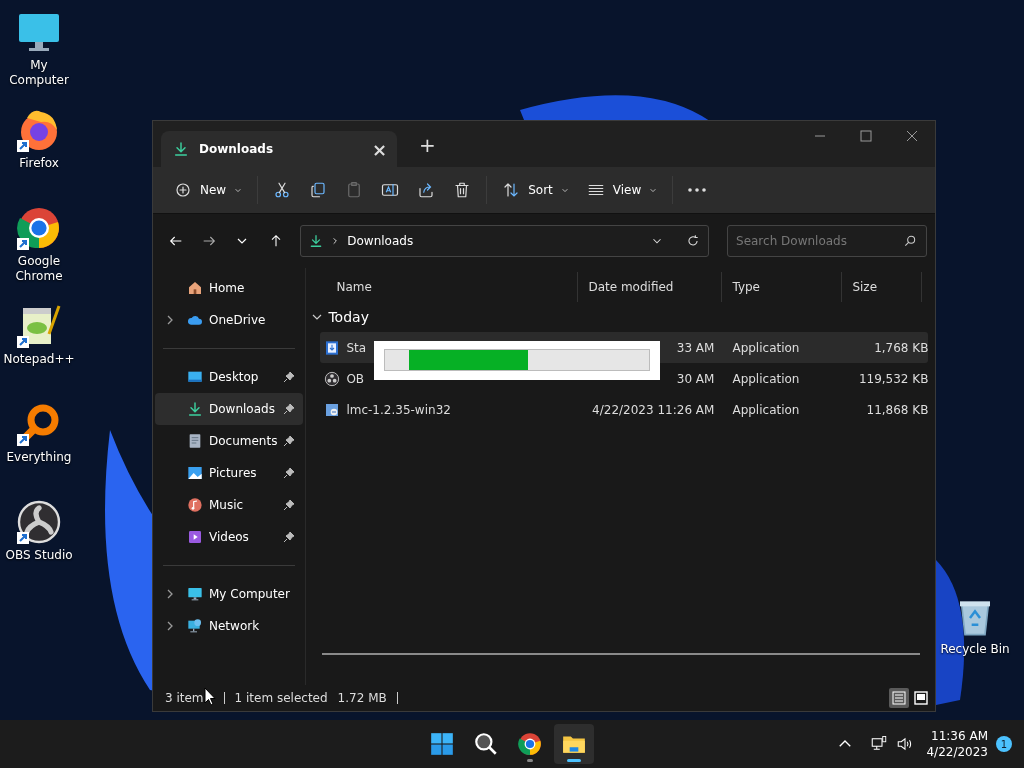 The width and height of the screenshot is (1024, 768). Describe the element at coordinates (229, 377) in the screenshot. I see `sidebar-item: Desktop` at that location.